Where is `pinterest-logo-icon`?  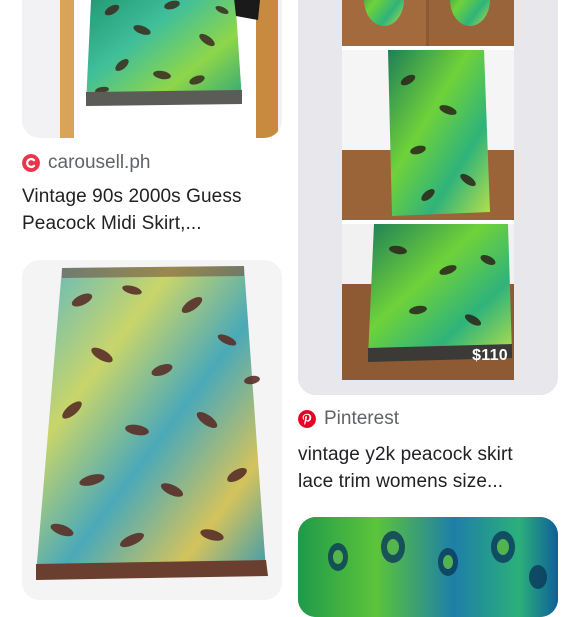 pinterest-logo-icon is located at coordinates (307, 419).